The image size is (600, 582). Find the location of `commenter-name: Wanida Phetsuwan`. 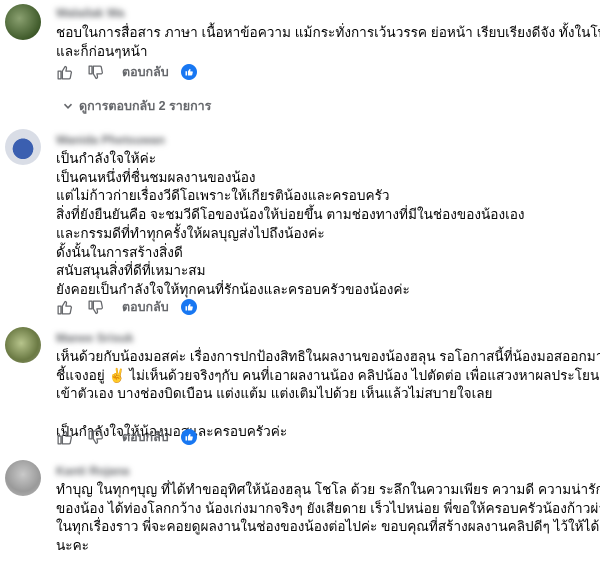

commenter-name: Wanida Phetsuwan is located at coordinates (156, 140).